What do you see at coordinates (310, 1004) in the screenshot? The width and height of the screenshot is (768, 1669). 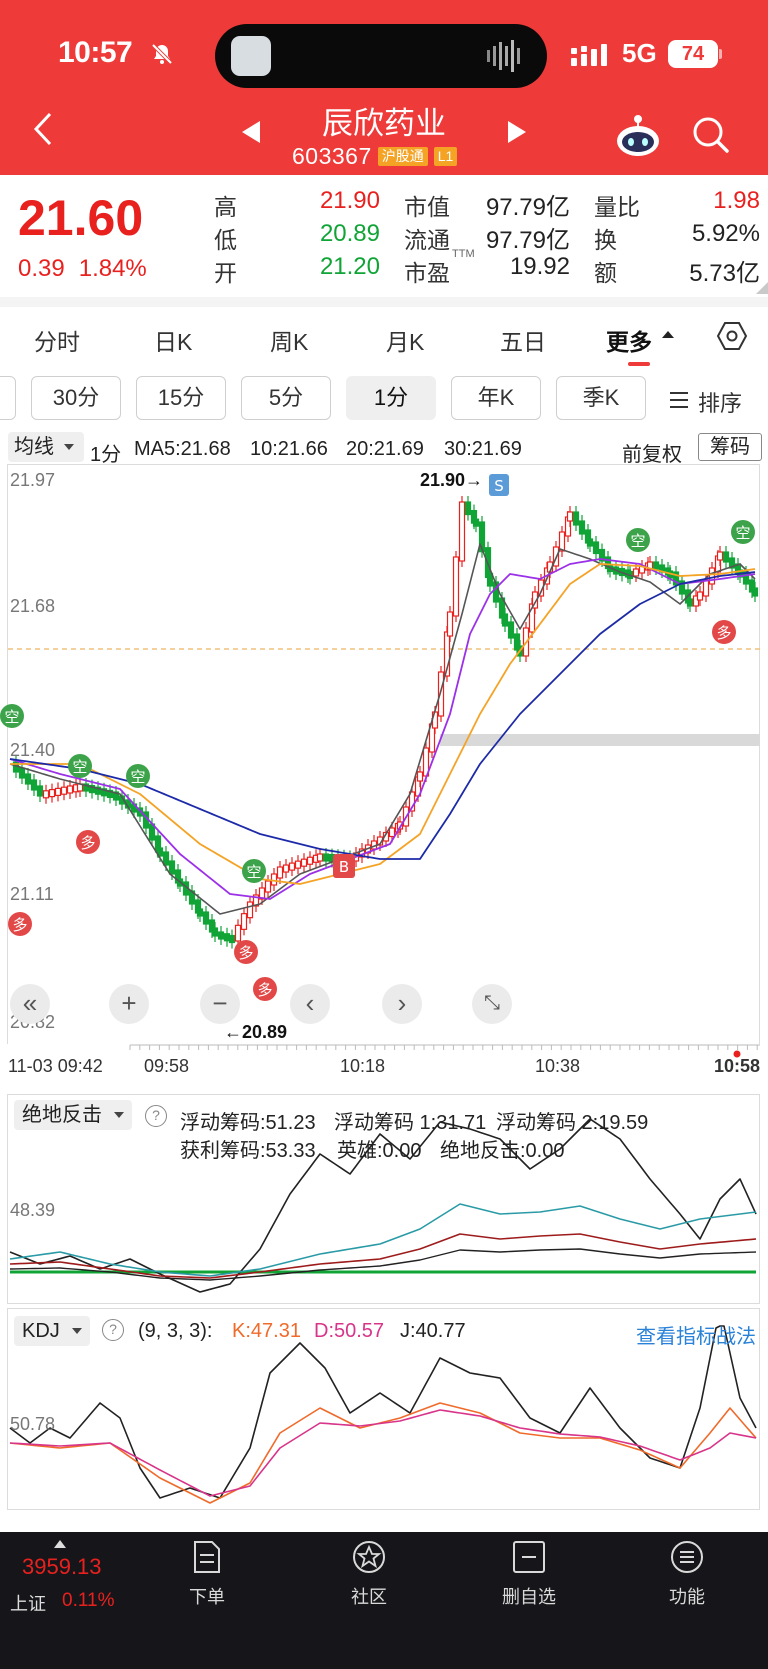 I see `scroll-left-icon: ‹` at bounding box center [310, 1004].